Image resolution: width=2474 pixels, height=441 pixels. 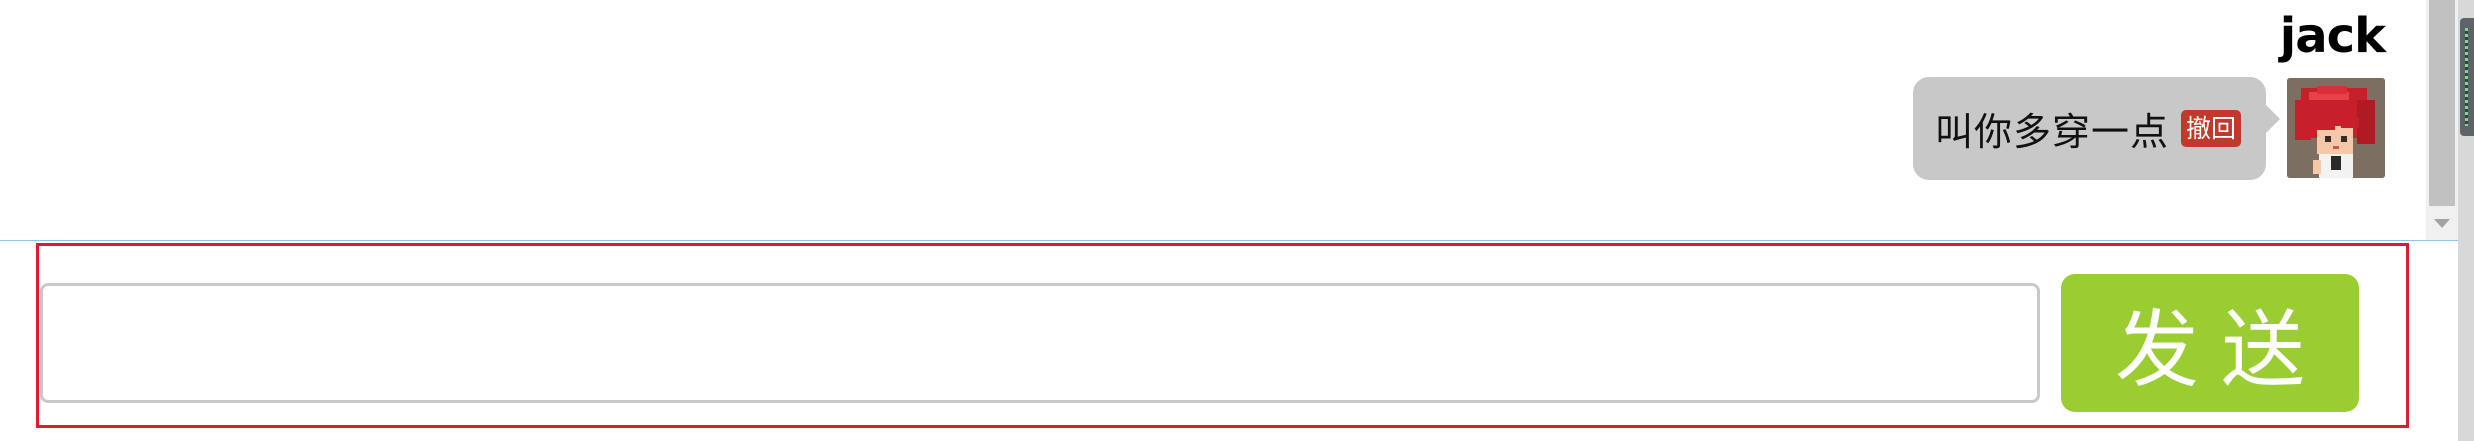 I want to click on red-haired-character-avatar-icon, so click(x=2336, y=128).